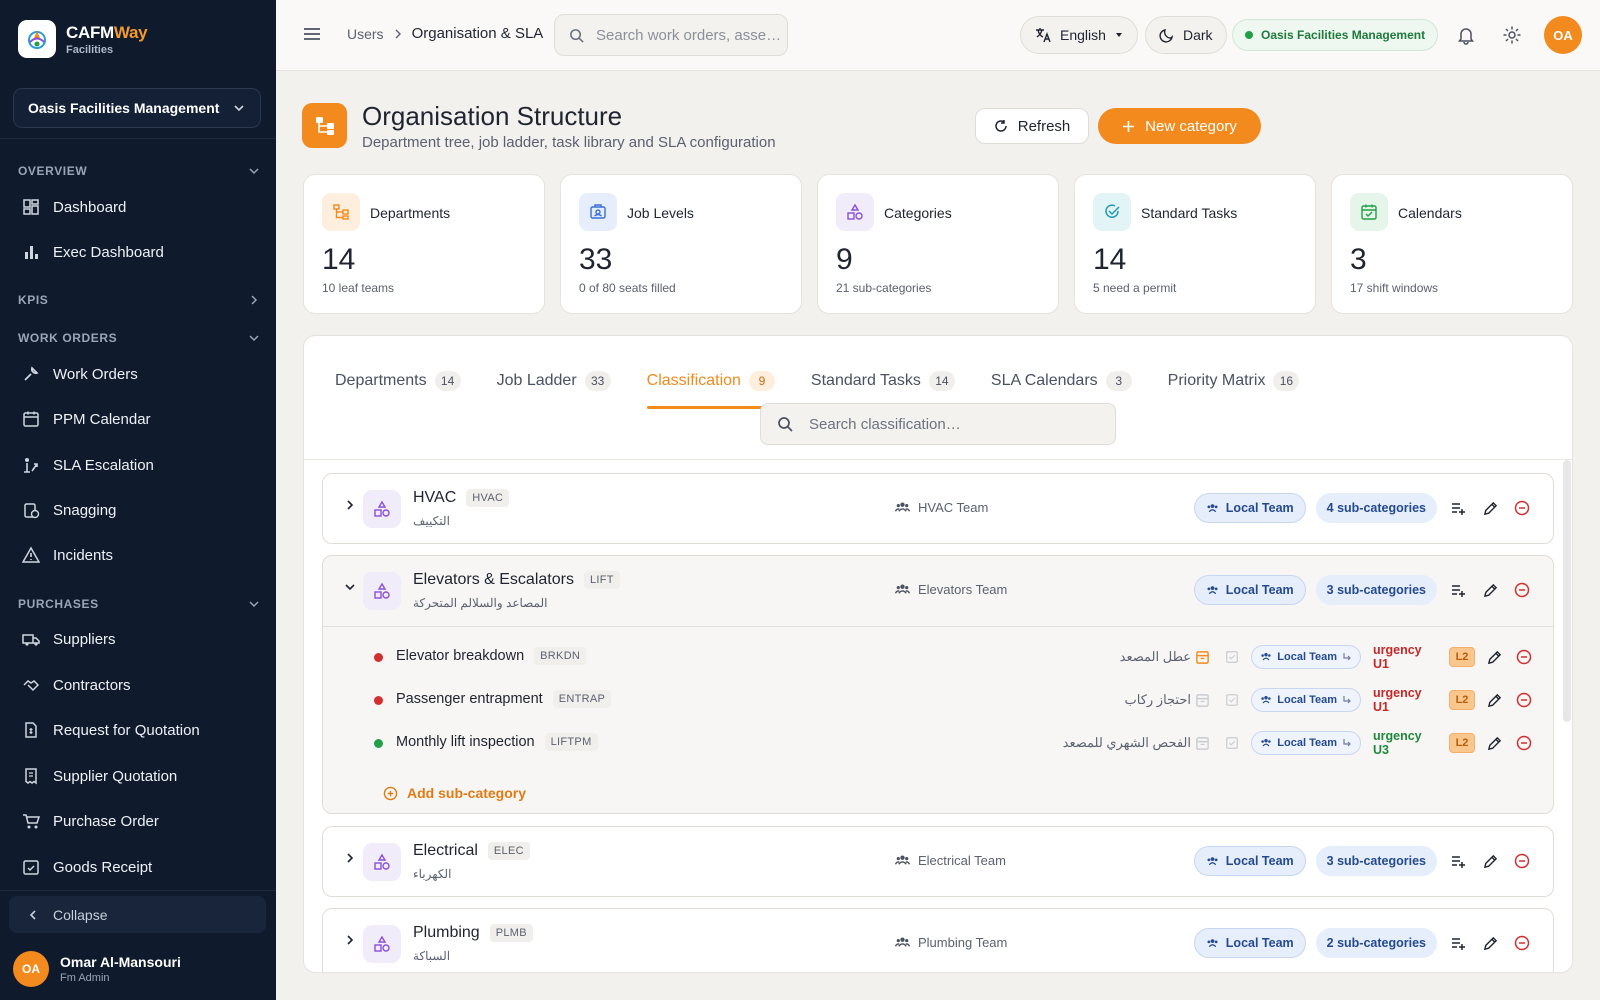  I want to click on stat-card-departments: Departments 14 10 leaf teams, so click(424, 244).